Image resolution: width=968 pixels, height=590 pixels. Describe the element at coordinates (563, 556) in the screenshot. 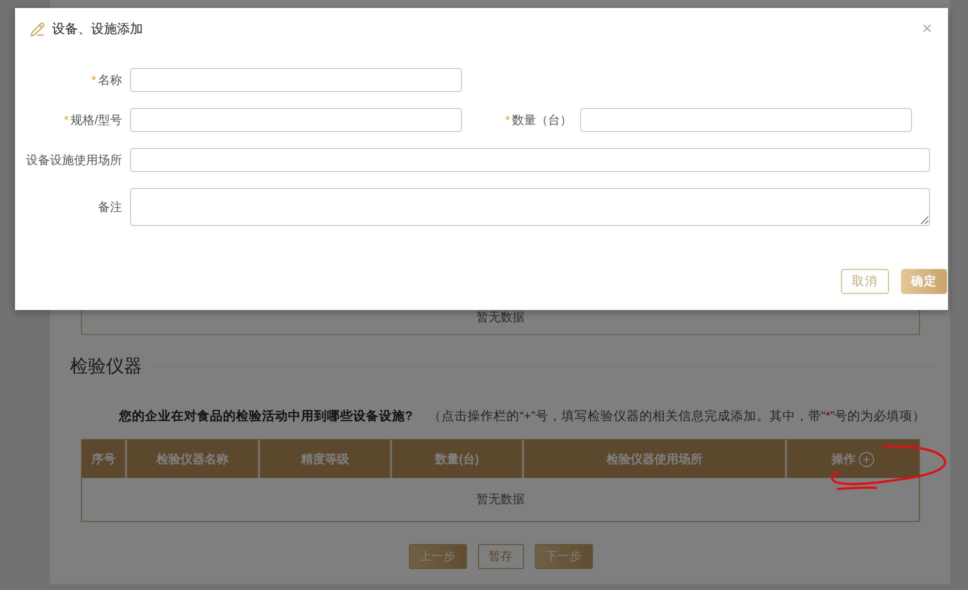

I see `step-button: 下一步` at that location.